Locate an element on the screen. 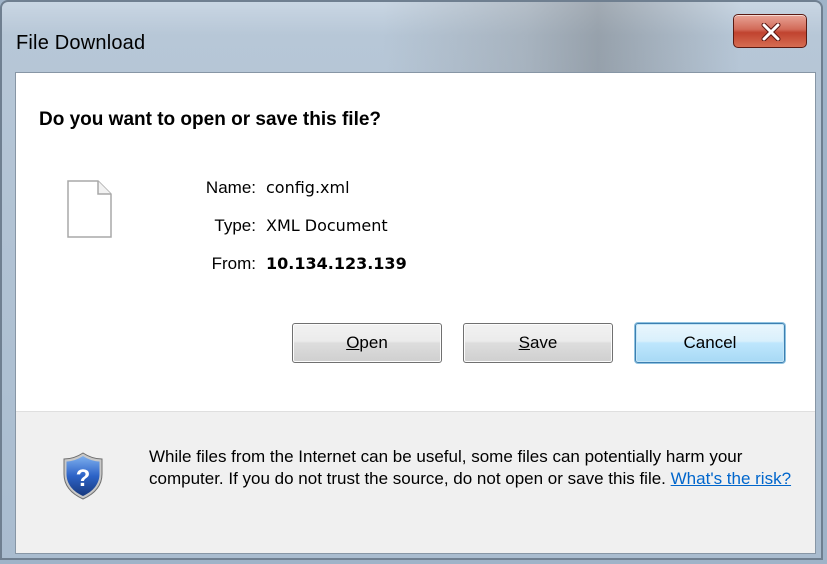 This screenshot has height=564, width=827. cancel-button: Cancel is located at coordinates (710, 343).